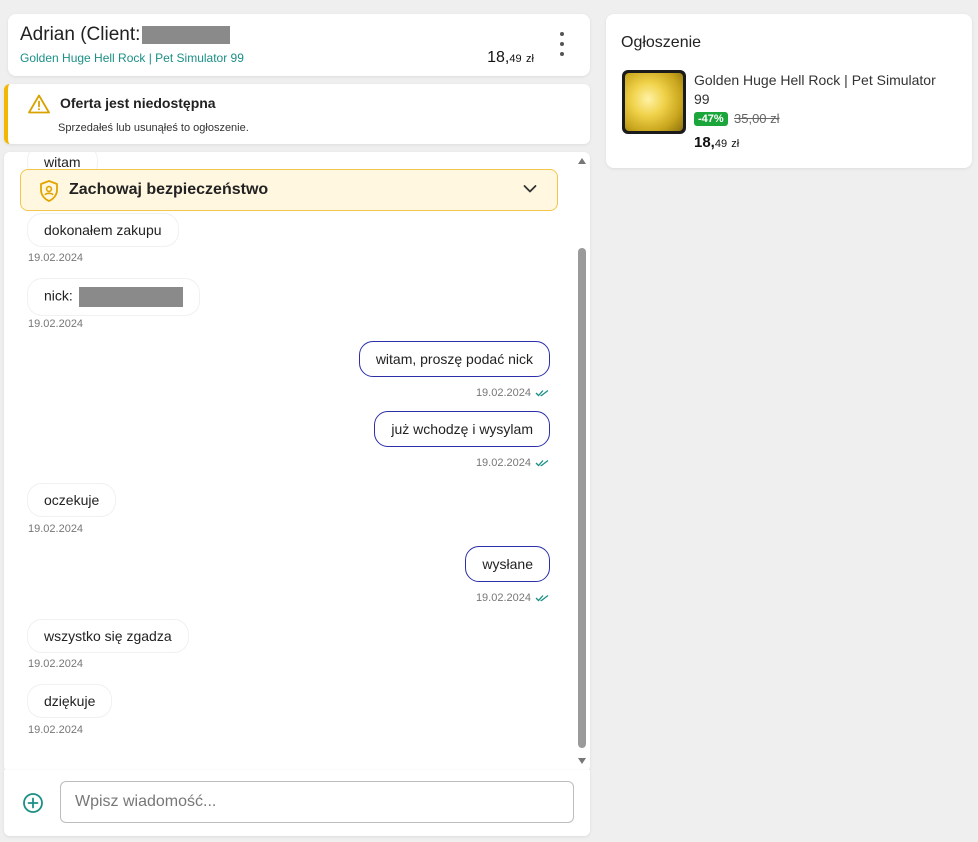  What do you see at coordinates (39, 104) in the screenshot?
I see `warning-icon` at bounding box center [39, 104].